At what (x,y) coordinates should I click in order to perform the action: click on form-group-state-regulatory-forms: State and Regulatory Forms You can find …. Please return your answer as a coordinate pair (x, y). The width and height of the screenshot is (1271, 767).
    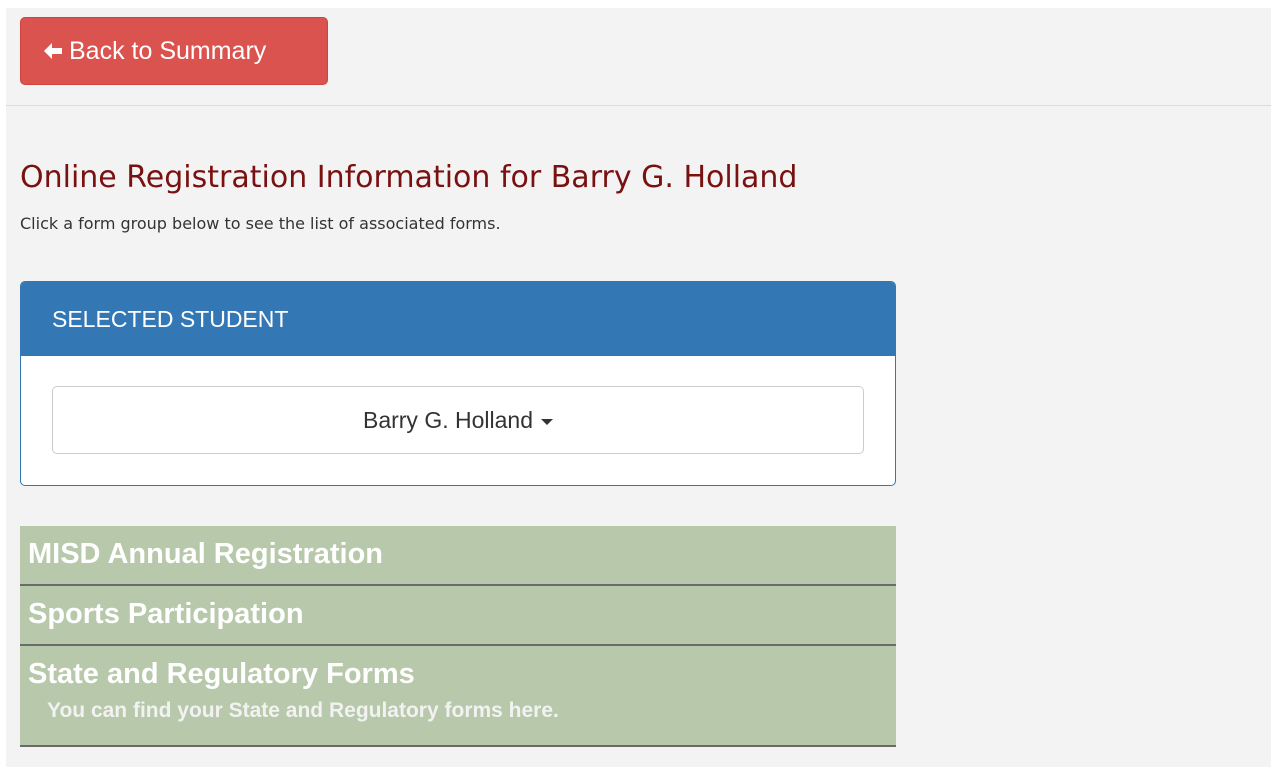
    Looking at the image, I should click on (458, 696).